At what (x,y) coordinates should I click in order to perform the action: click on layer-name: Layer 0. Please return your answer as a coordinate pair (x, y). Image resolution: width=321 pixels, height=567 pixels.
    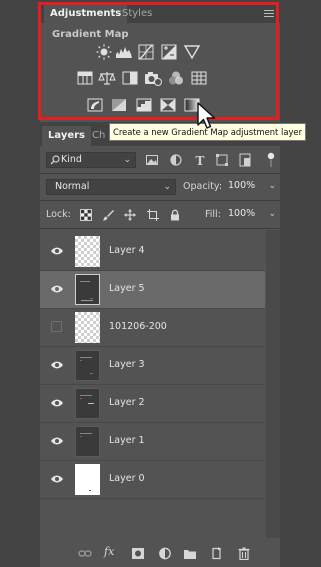
    Looking at the image, I should click on (127, 478).